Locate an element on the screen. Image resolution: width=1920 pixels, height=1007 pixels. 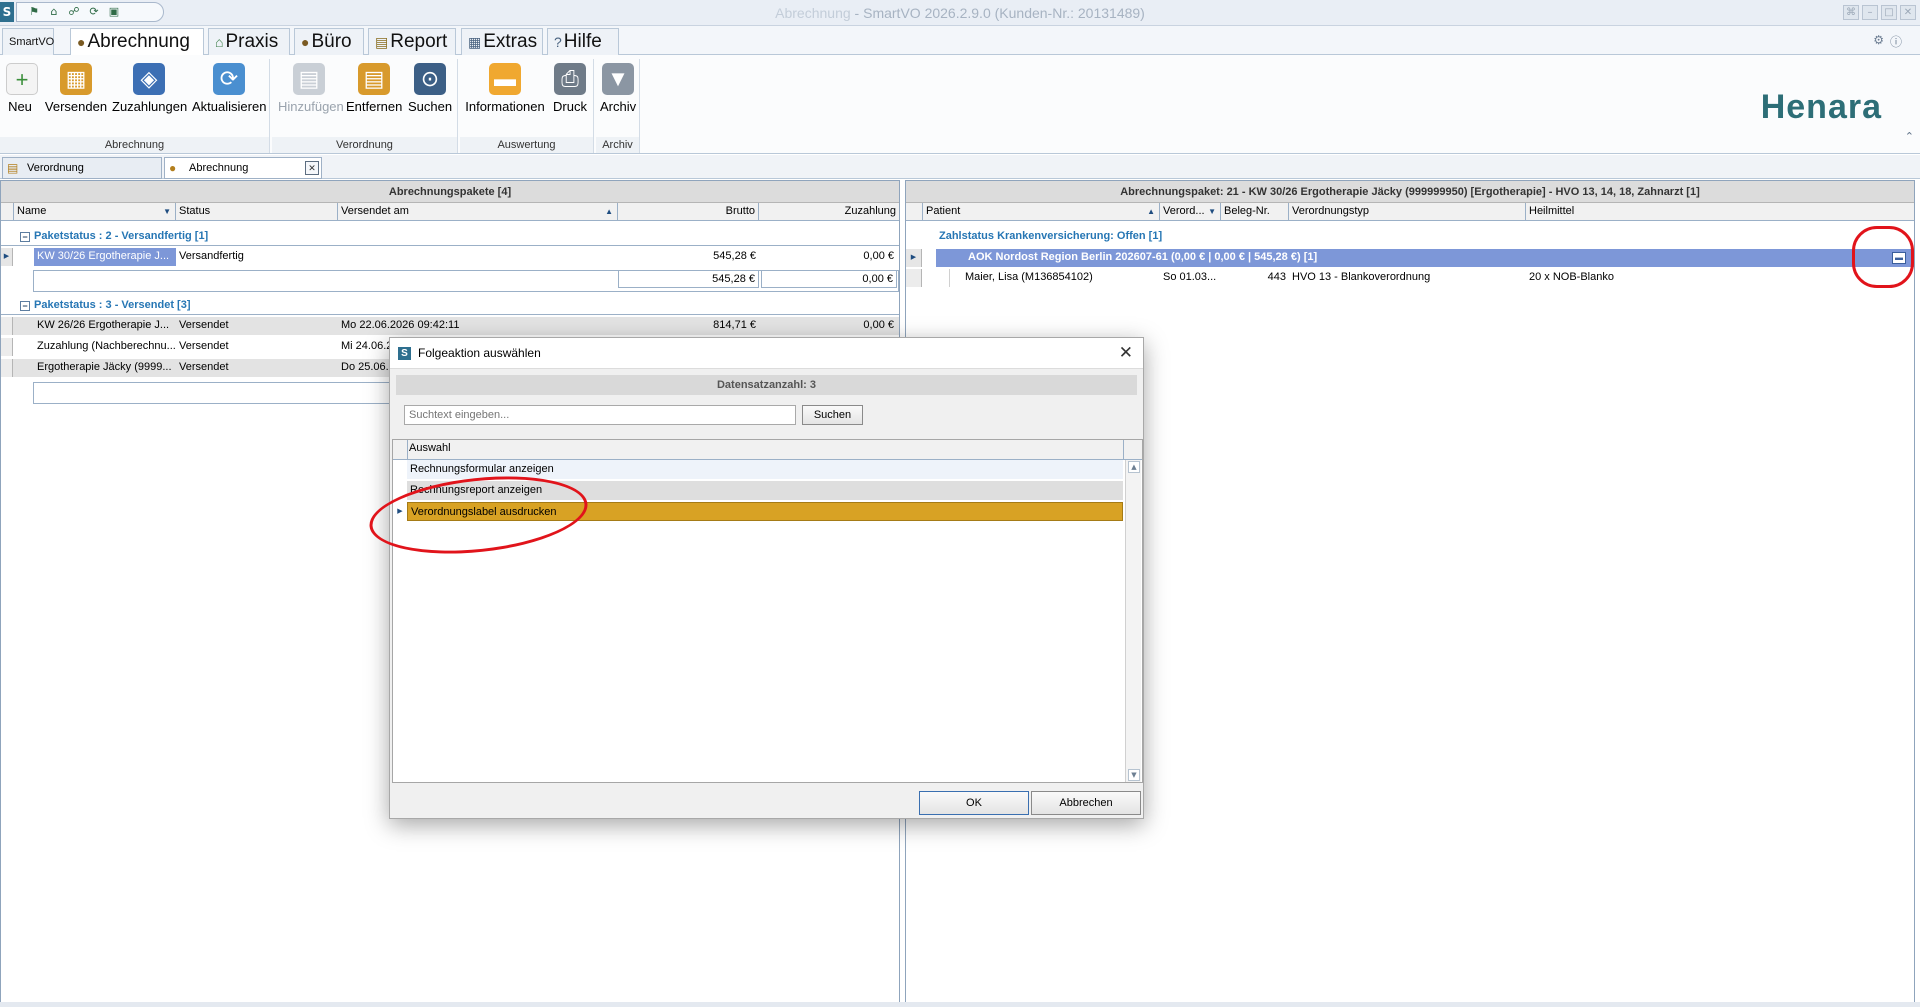
status-bar is located at coordinates (960, 1004).